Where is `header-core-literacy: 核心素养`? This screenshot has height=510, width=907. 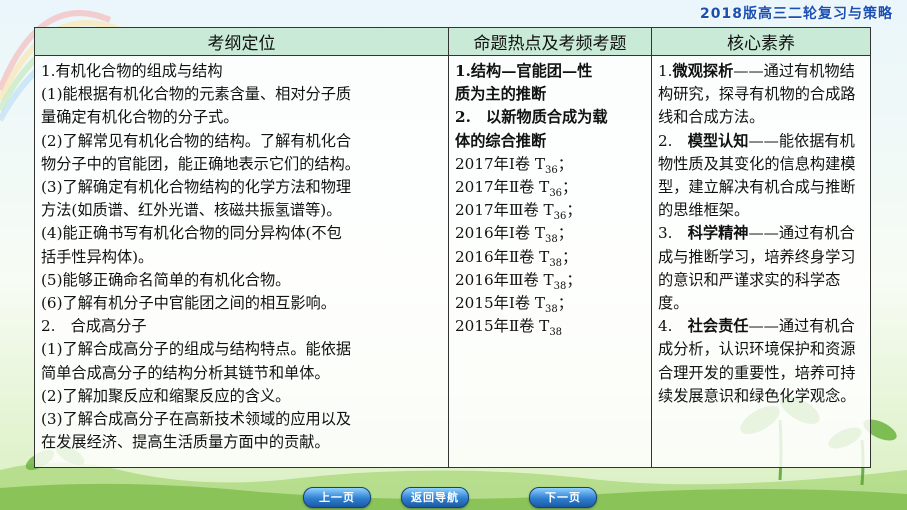 header-core-literacy: 核心素养 is located at coordinates (761, 41).